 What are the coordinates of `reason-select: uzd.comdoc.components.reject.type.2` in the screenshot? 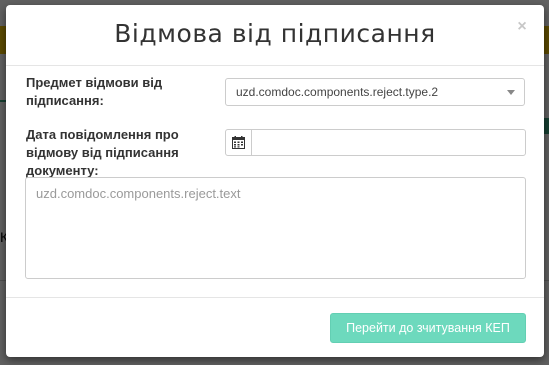 It's located at (375, 92).